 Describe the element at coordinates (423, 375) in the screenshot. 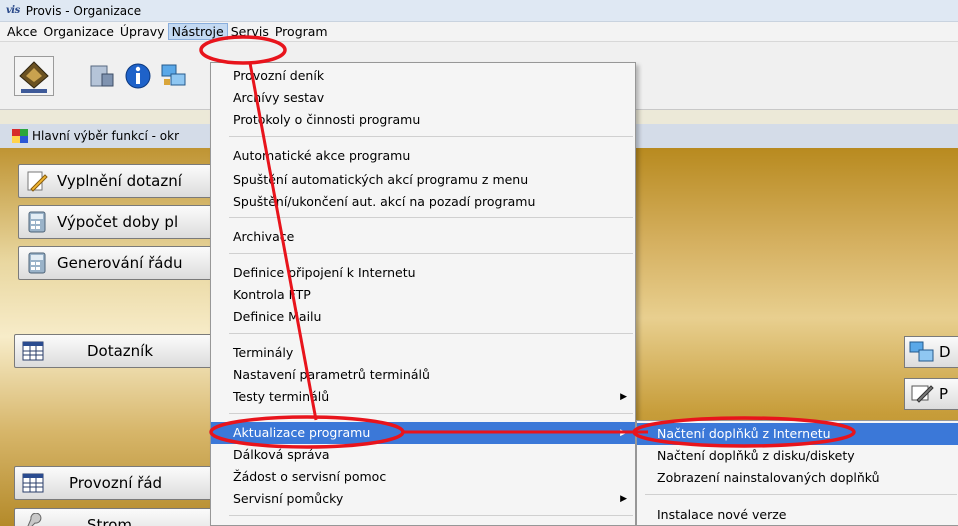

I see `menu-item-nastaveni-terminalu: Nastavení parametrů terminálů` at that location.